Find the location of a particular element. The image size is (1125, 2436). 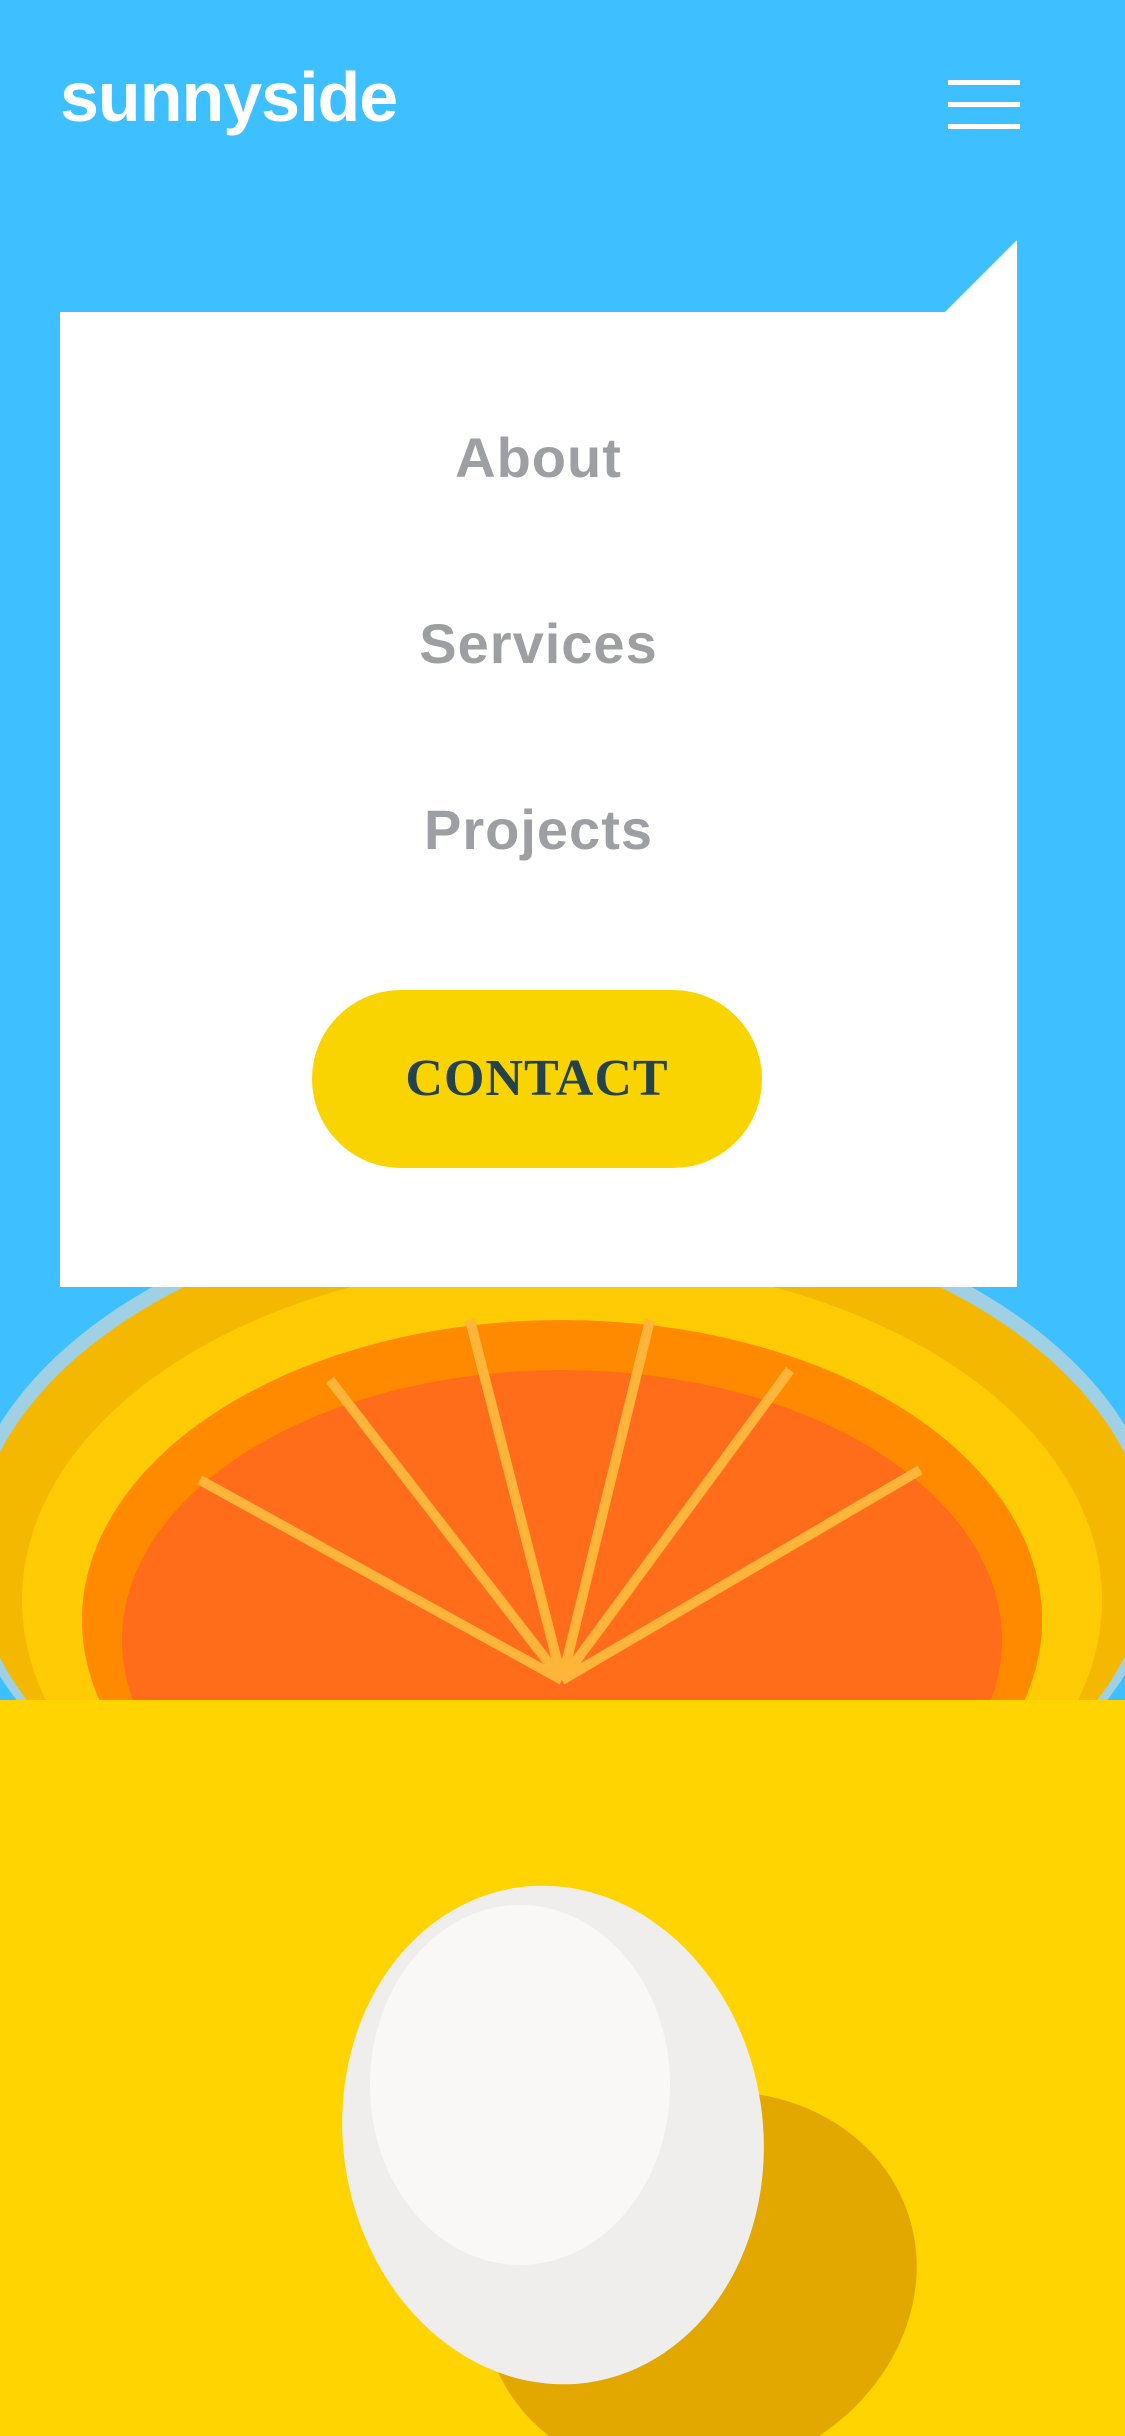

hamburger-line-bottom is located at coordinates (984, 126).